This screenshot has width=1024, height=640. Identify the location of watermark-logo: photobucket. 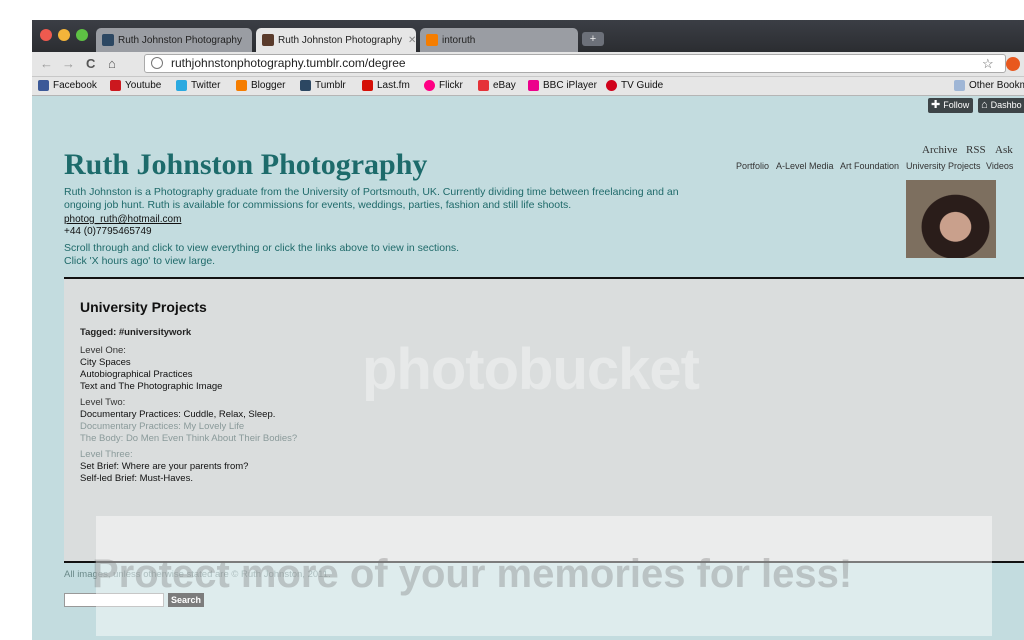
(531, 369).